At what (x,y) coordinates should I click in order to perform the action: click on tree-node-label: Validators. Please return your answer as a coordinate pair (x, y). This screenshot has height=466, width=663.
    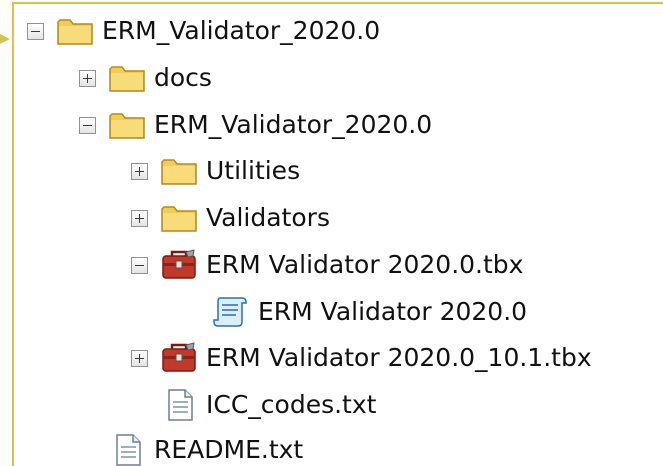
    Looking at the image, I should click on (268, 217).